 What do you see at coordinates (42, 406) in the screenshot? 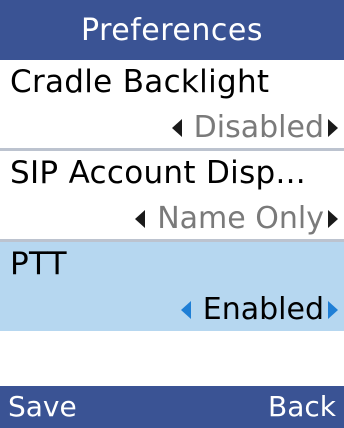
I see `save-softkey: Save` at bounding box center [42, 406].